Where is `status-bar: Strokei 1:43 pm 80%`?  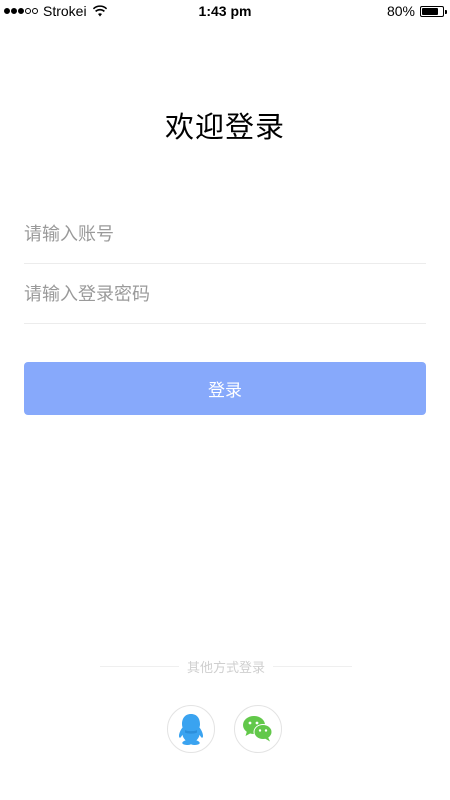
status-bar: Strokei 1:43 pm 80% is located at coordinates (225, 11).